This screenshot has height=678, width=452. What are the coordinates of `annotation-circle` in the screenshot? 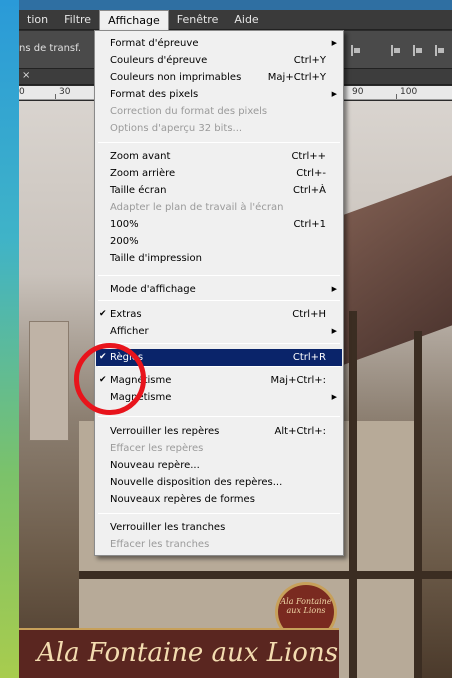 It's located at (110, 379).